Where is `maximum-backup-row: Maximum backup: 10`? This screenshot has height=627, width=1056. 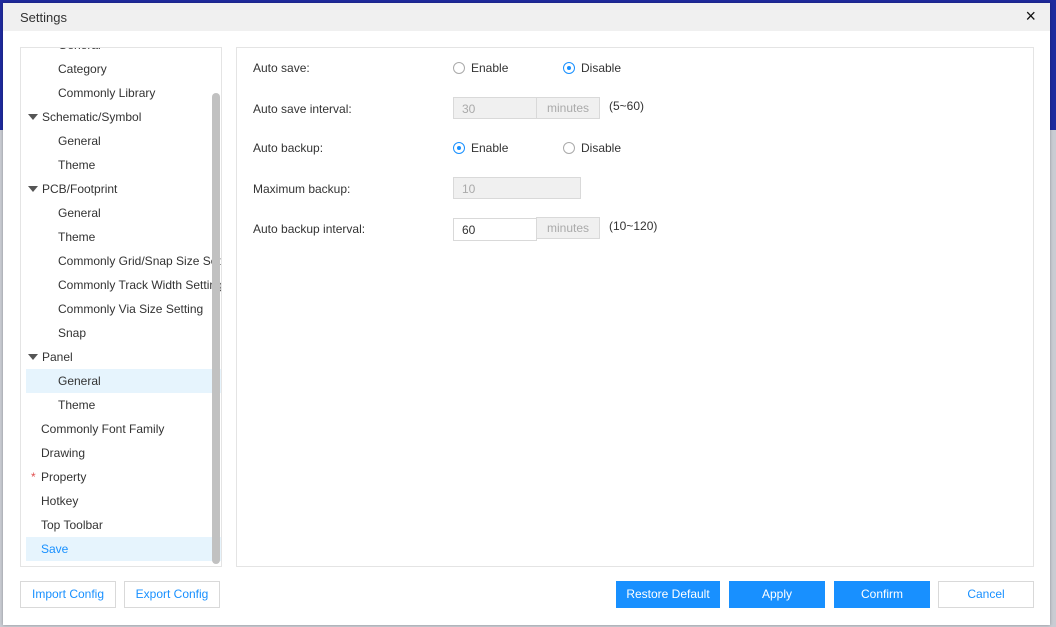
maximum-backup-row: Maximum backup: 10 is located at coordinates (633, 189).